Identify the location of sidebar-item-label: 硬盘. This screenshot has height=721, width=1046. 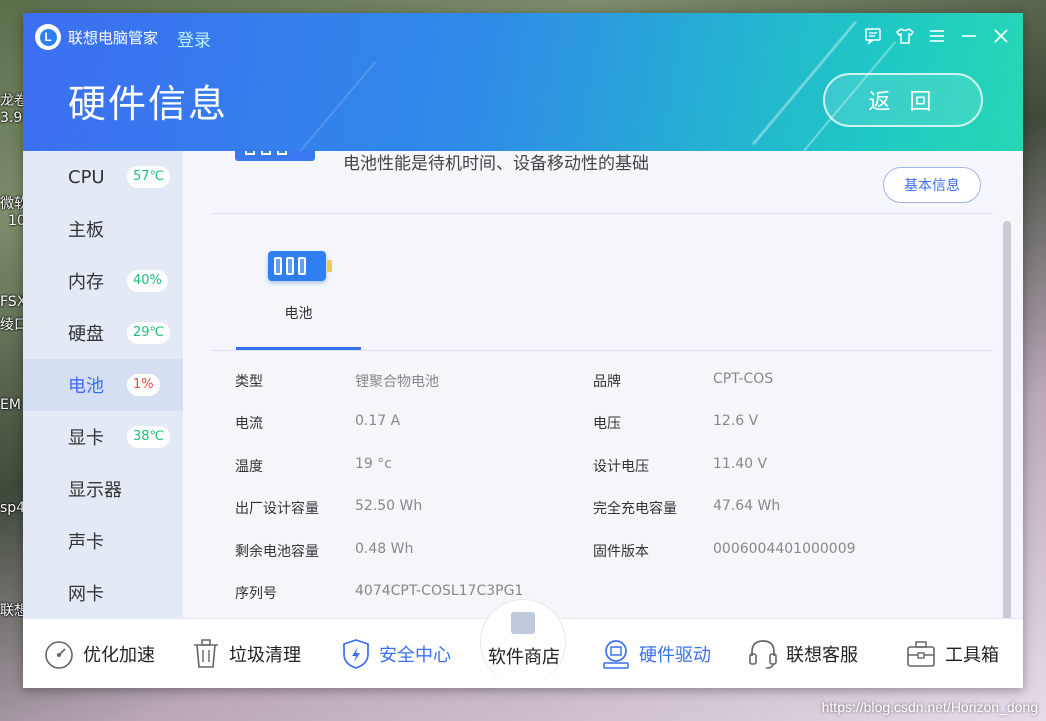
(86, 334).